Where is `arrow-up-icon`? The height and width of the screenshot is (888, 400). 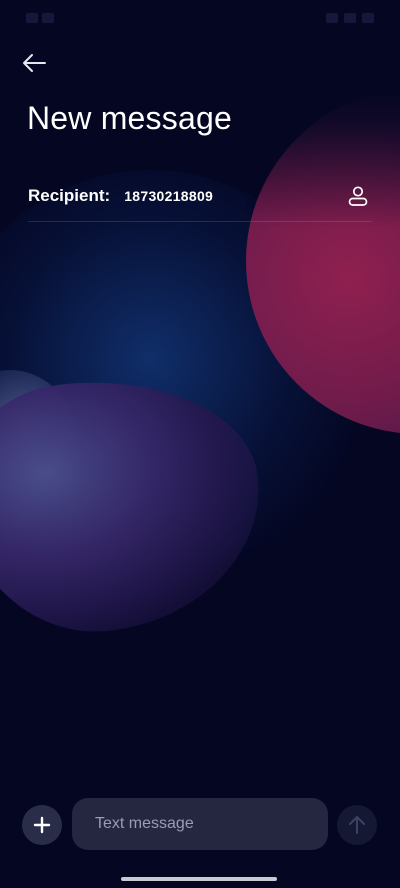
arrow-up-icon is located at coordinates (357, 825).